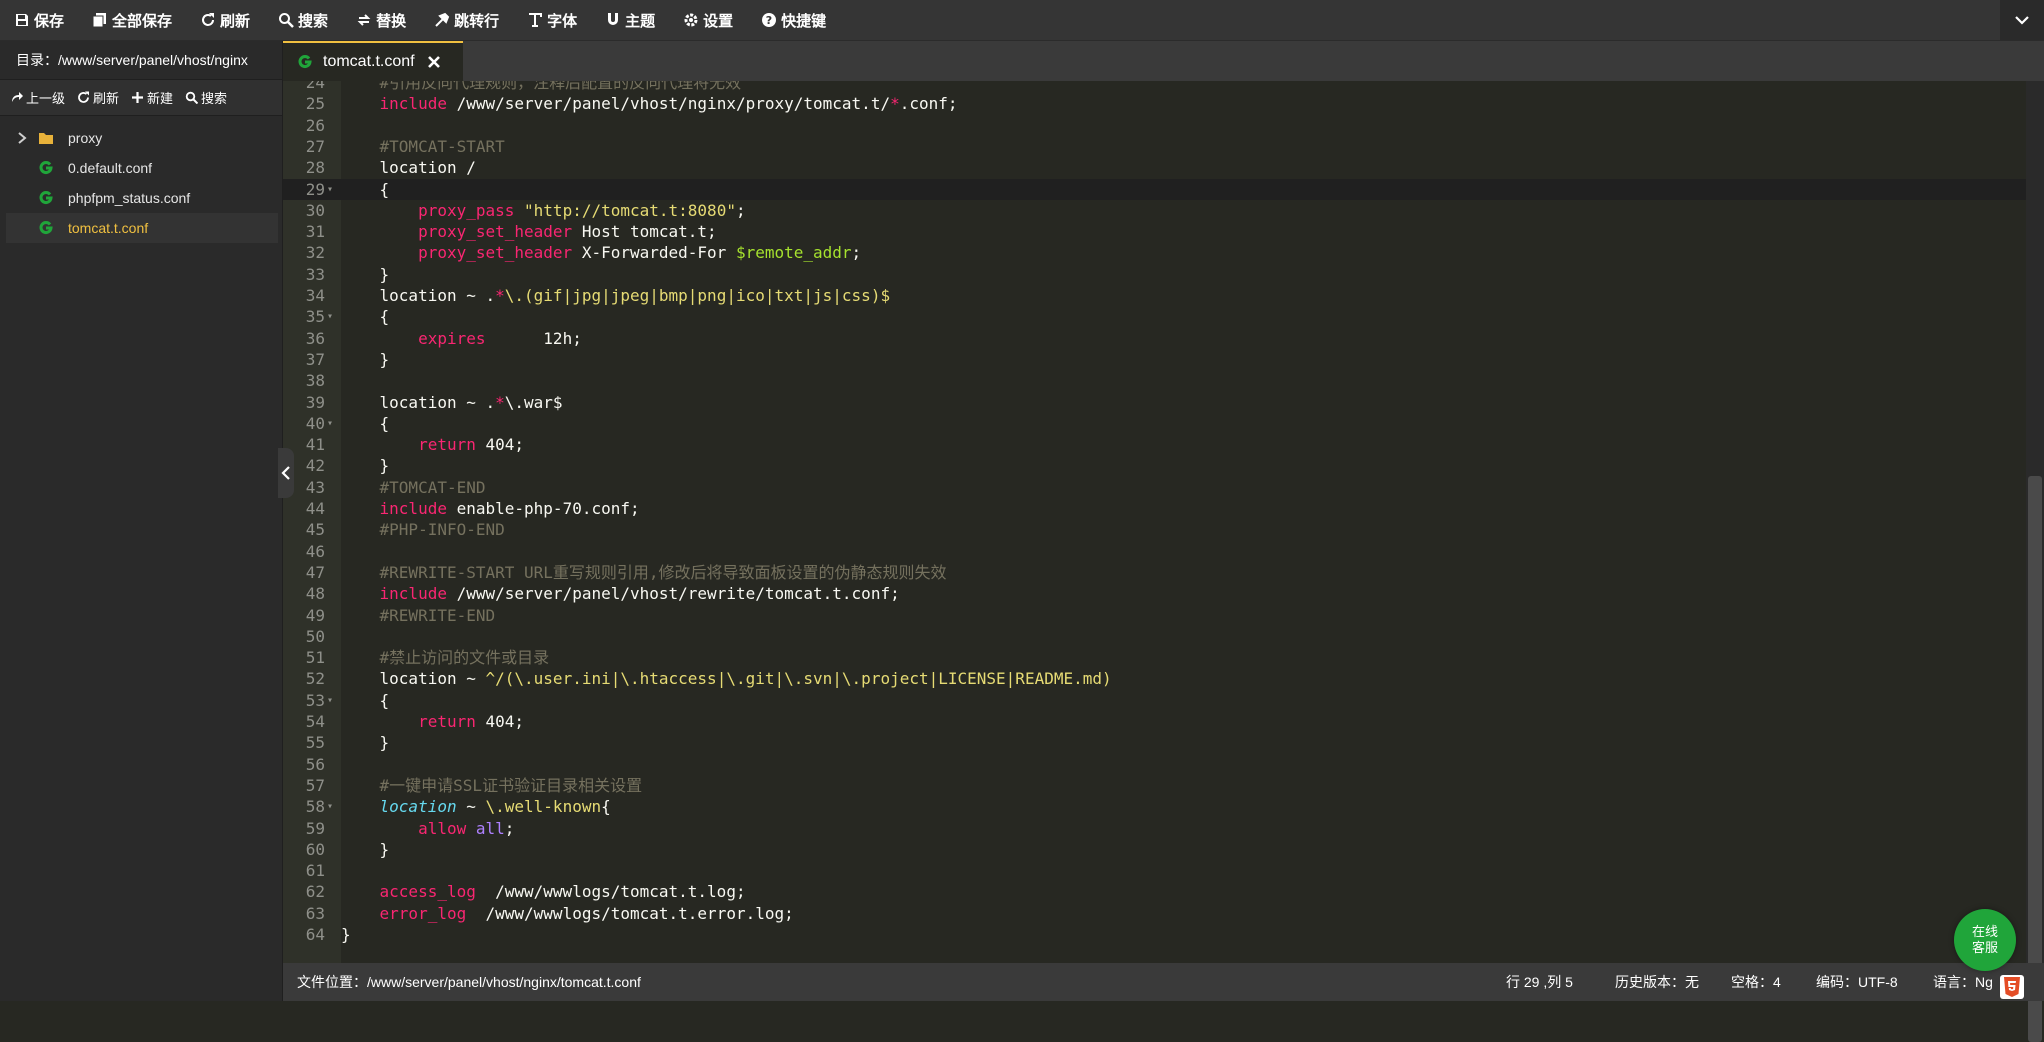 The width and height of the screenshot is (2044, 1042). I want to click on code-line: 28 location /, so click(1154, 167).